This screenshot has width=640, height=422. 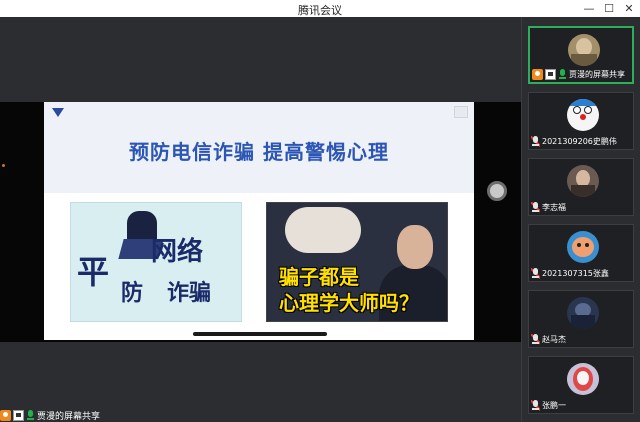 I want to click on illustration-text-ping: 平, so click(x=93, y=272).